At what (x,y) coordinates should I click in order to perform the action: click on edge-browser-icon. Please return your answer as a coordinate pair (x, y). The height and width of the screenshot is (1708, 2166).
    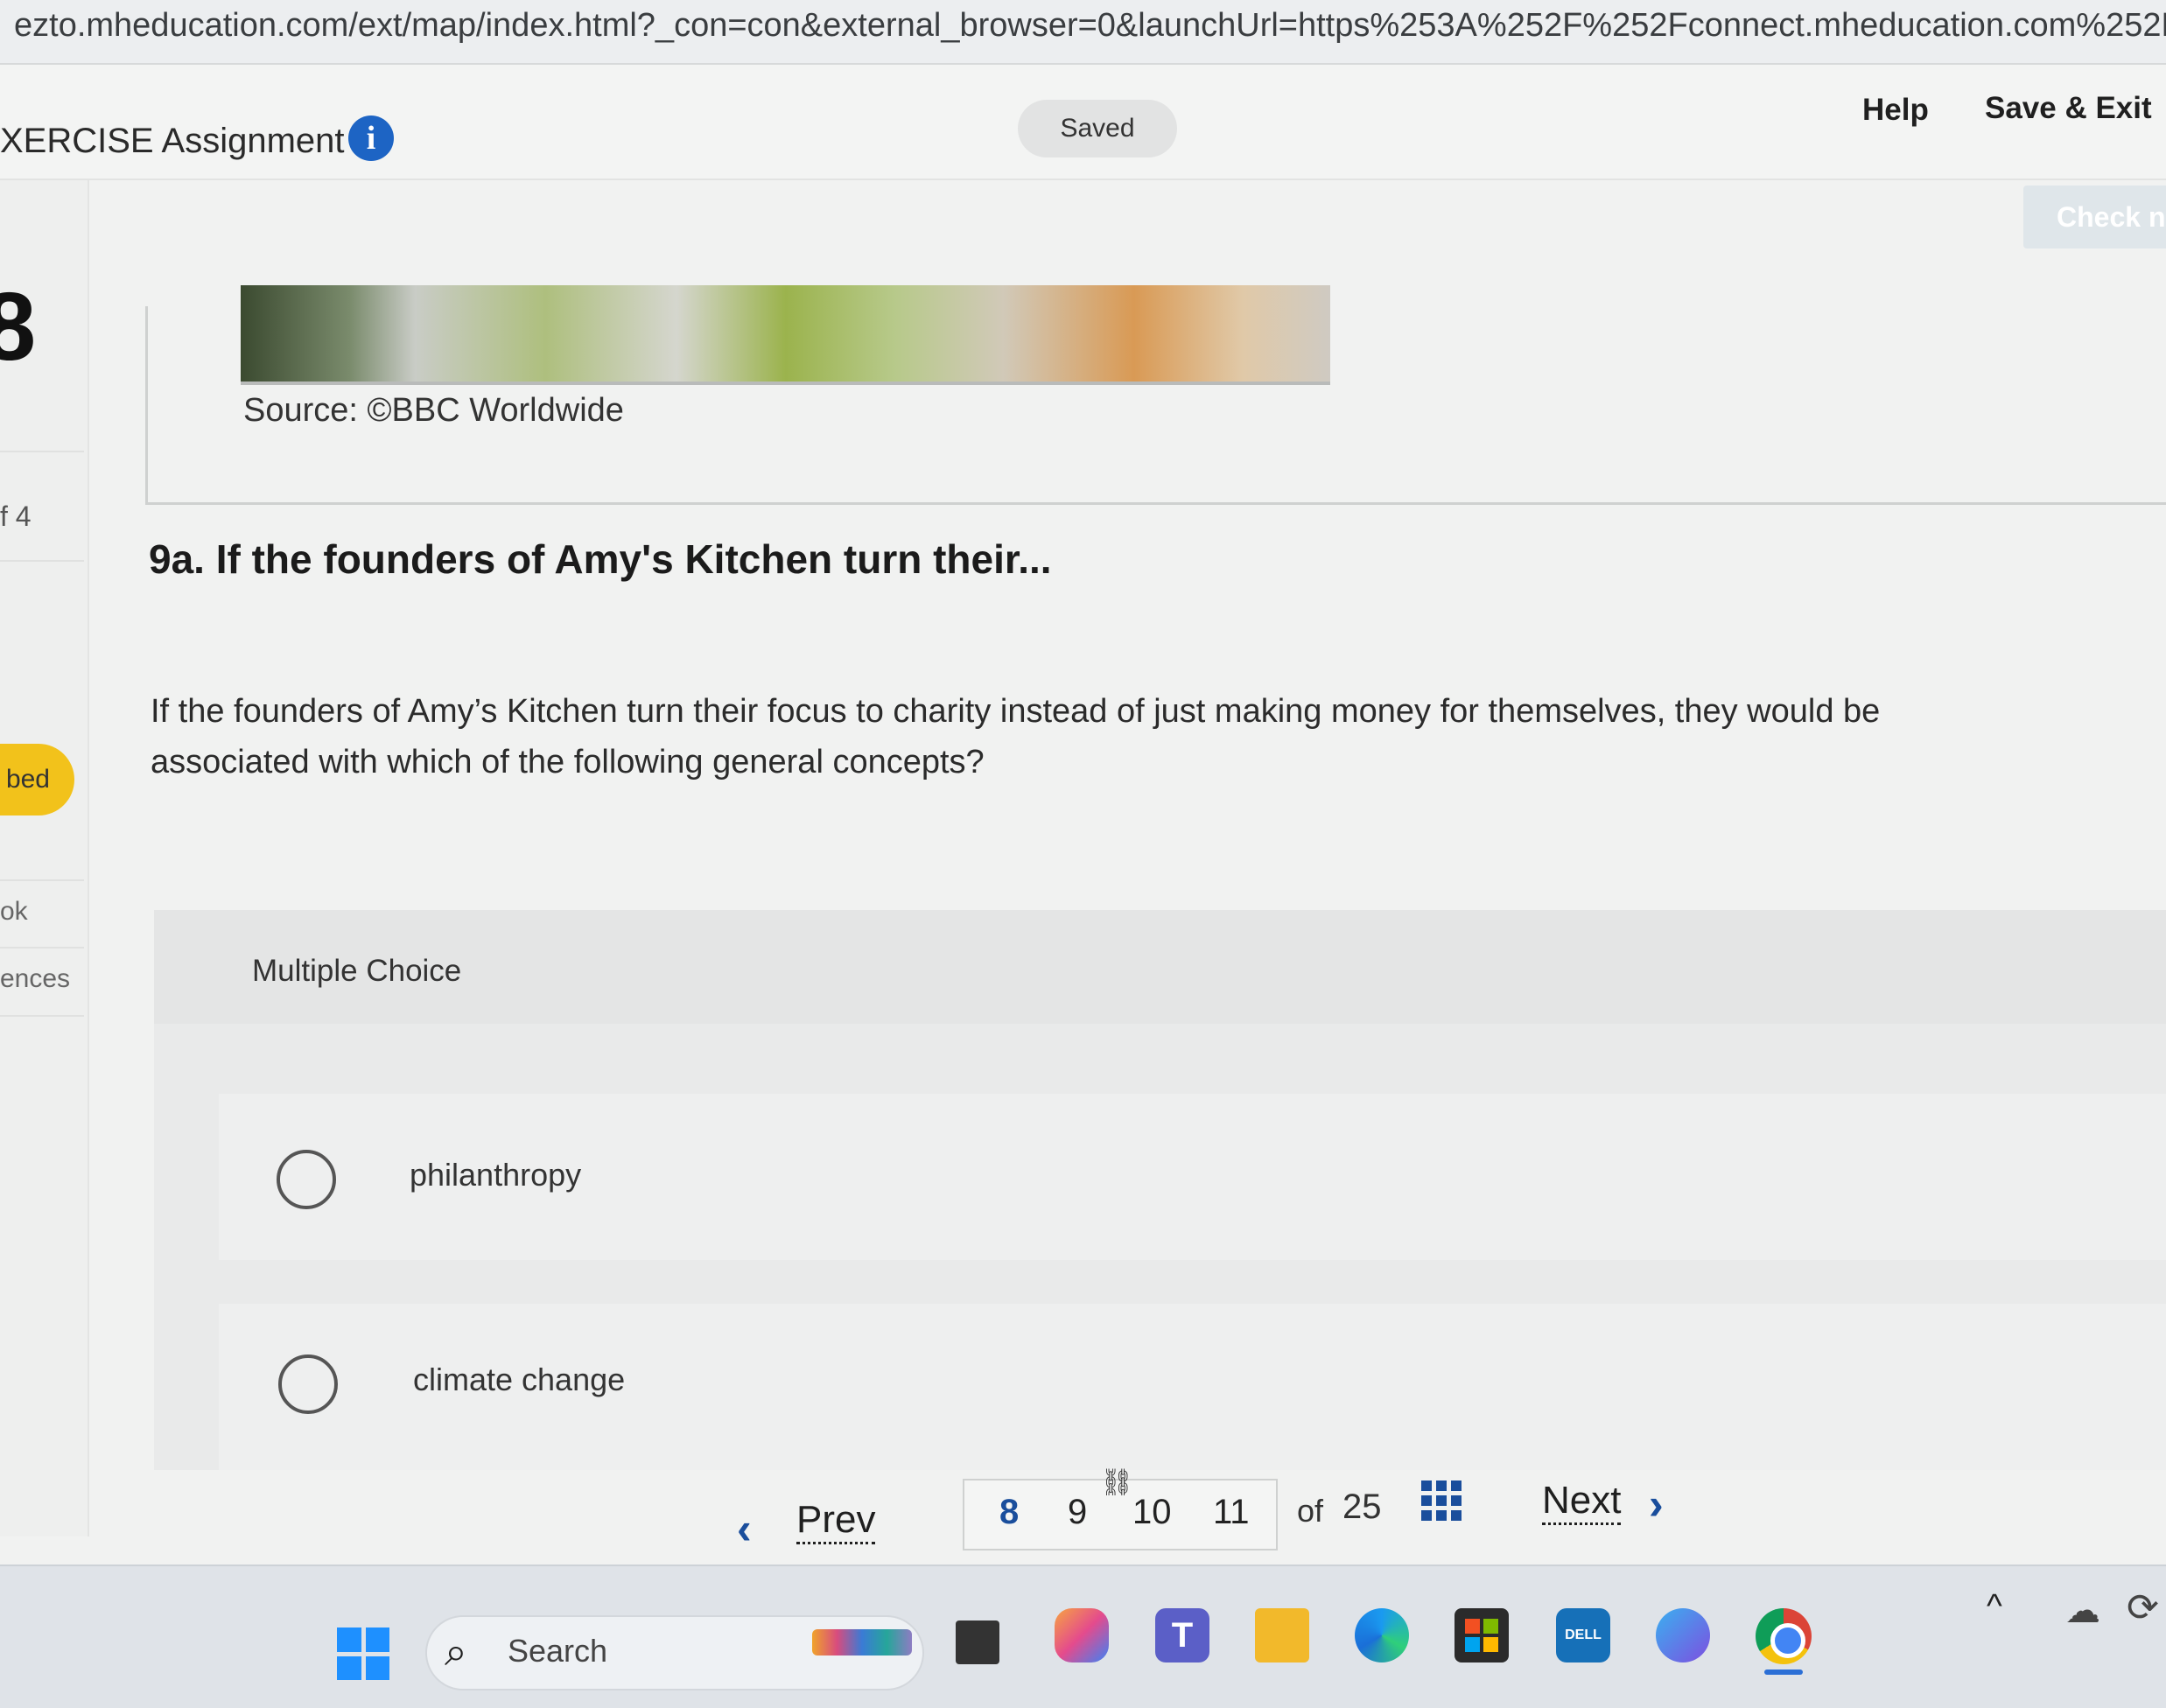
    Looking at the image, I should click on (1382, 1635).